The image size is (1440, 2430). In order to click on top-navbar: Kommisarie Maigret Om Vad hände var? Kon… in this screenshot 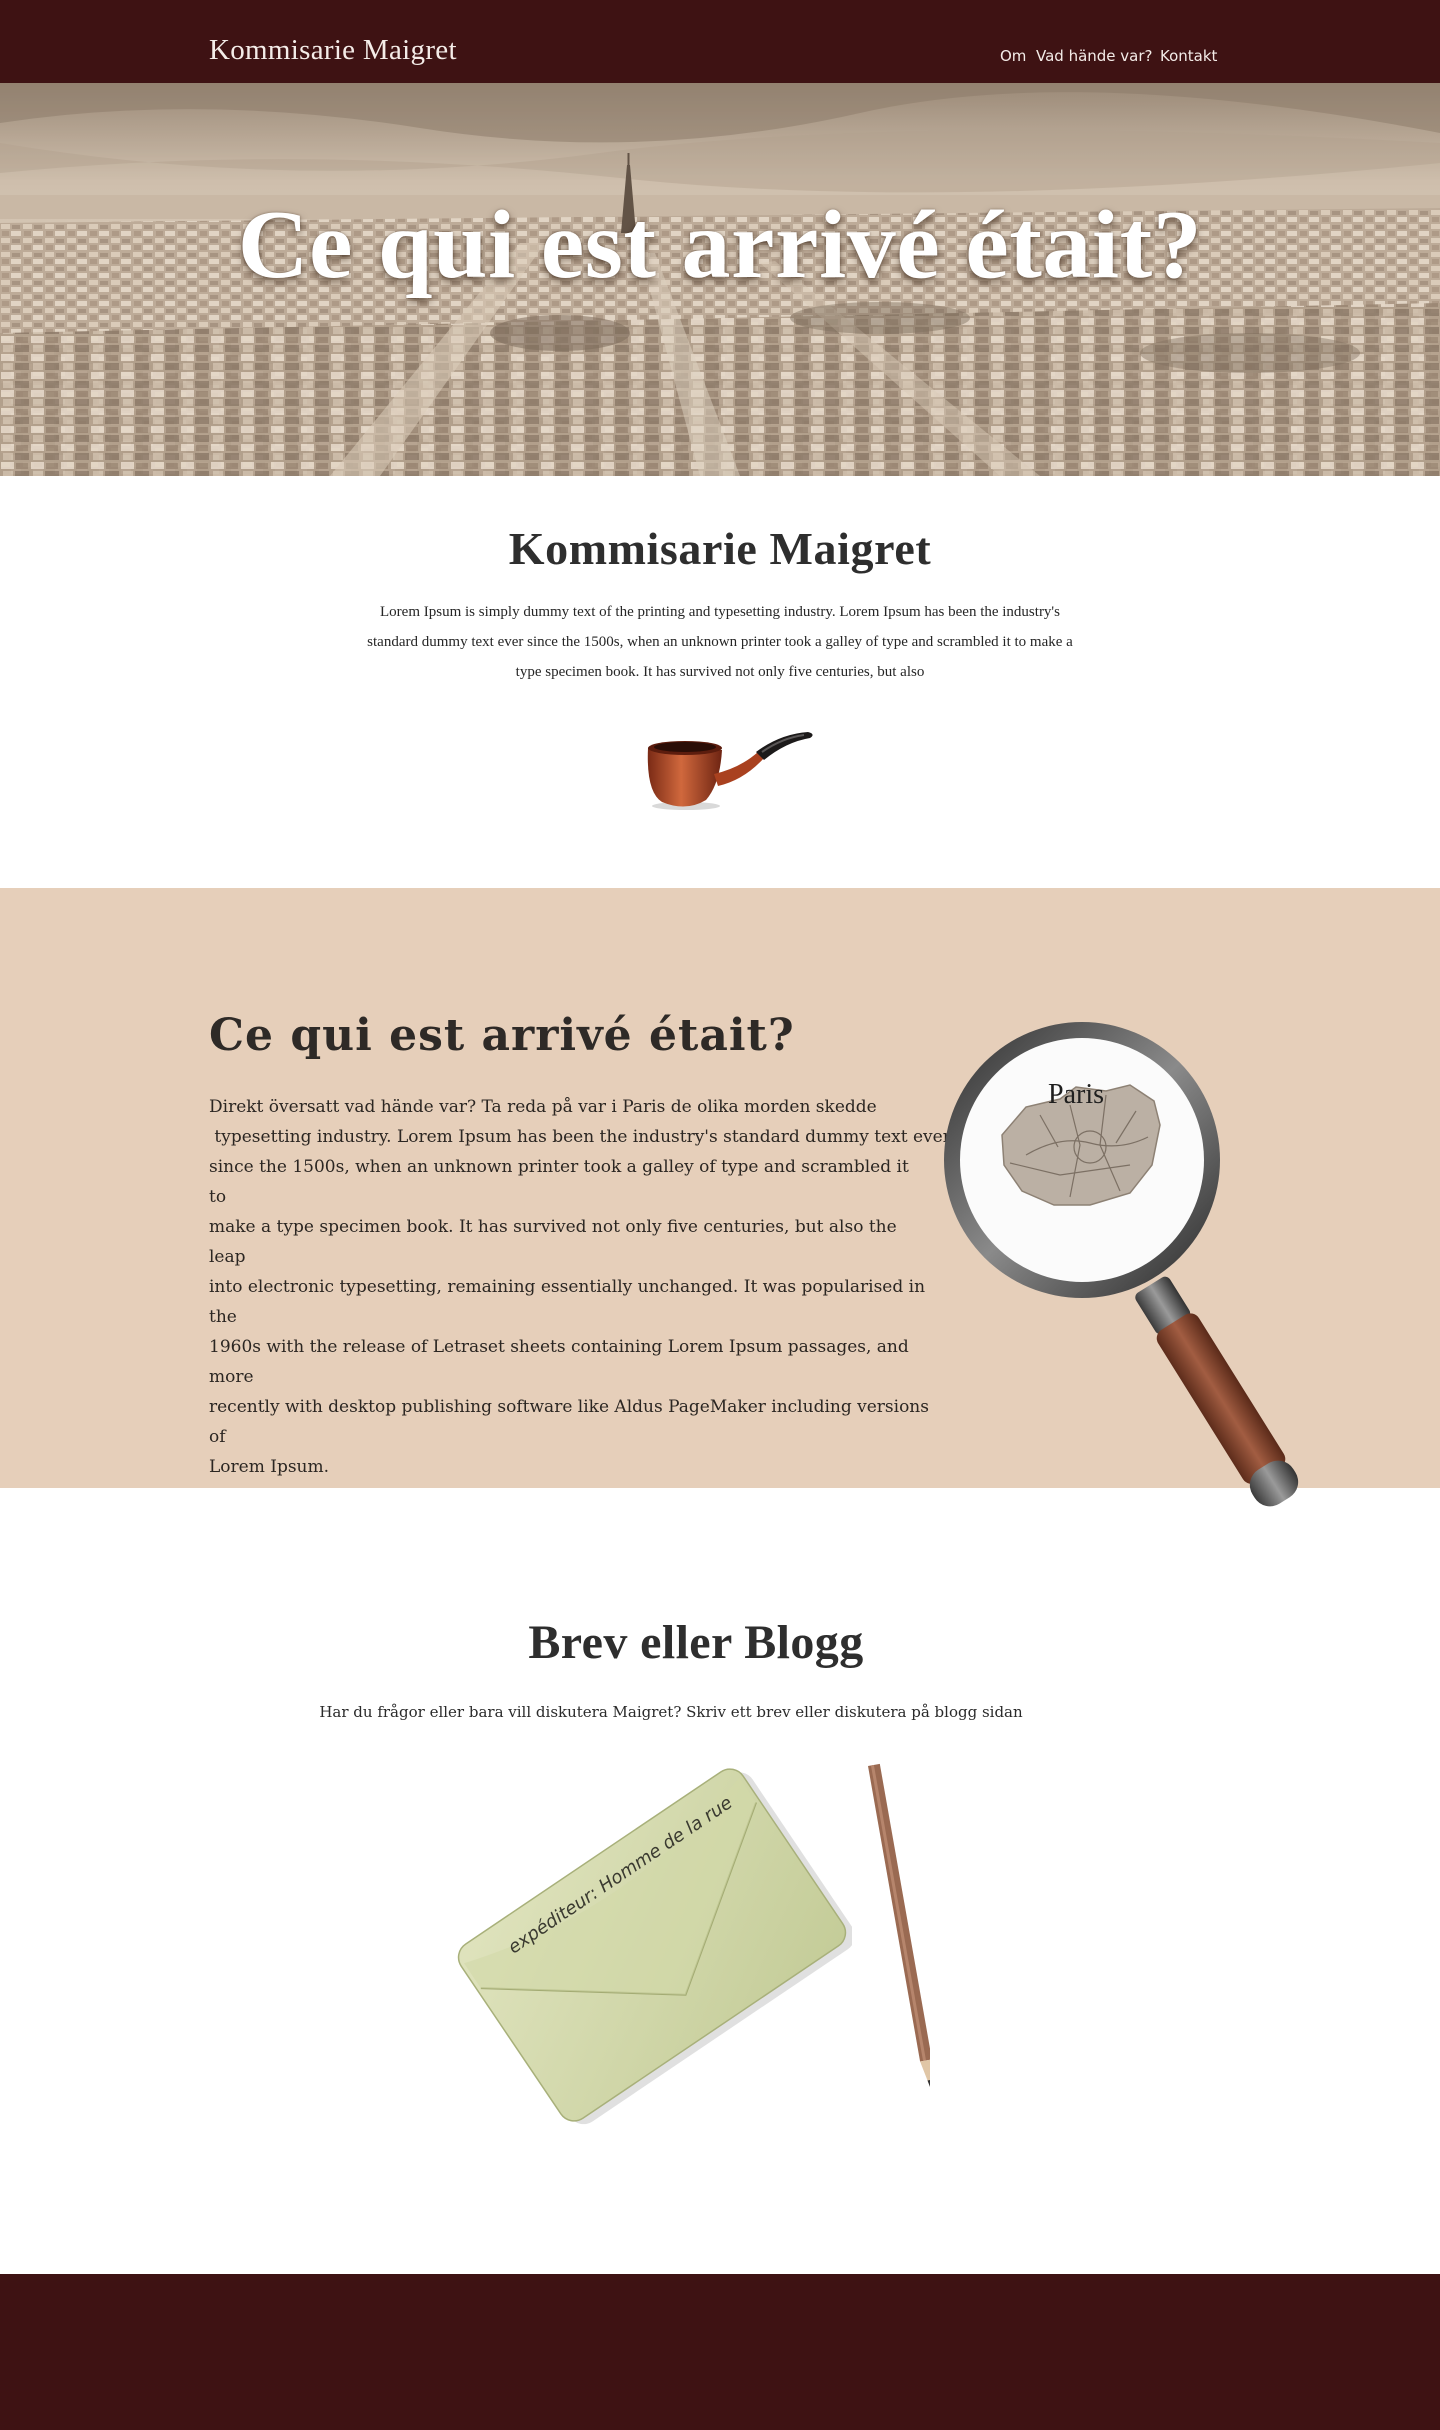, I will do `click(720, 41)`.